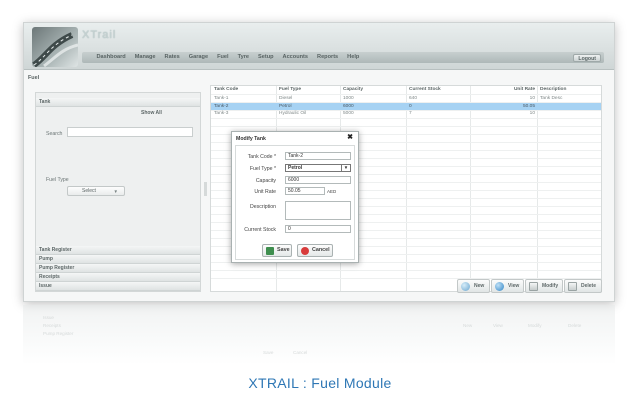 The height and width of the screenshot is (417, 640). I want to click on capacity-label: Capacity, so click(265, 181).